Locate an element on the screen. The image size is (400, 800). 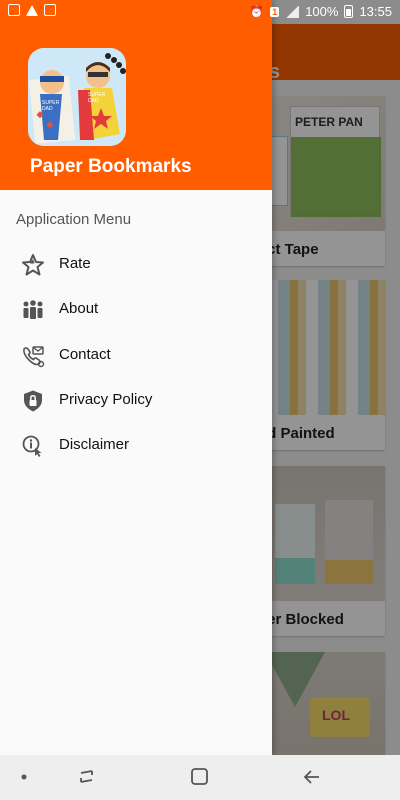
menu-item-about: About is located at coordinates (136, 310).